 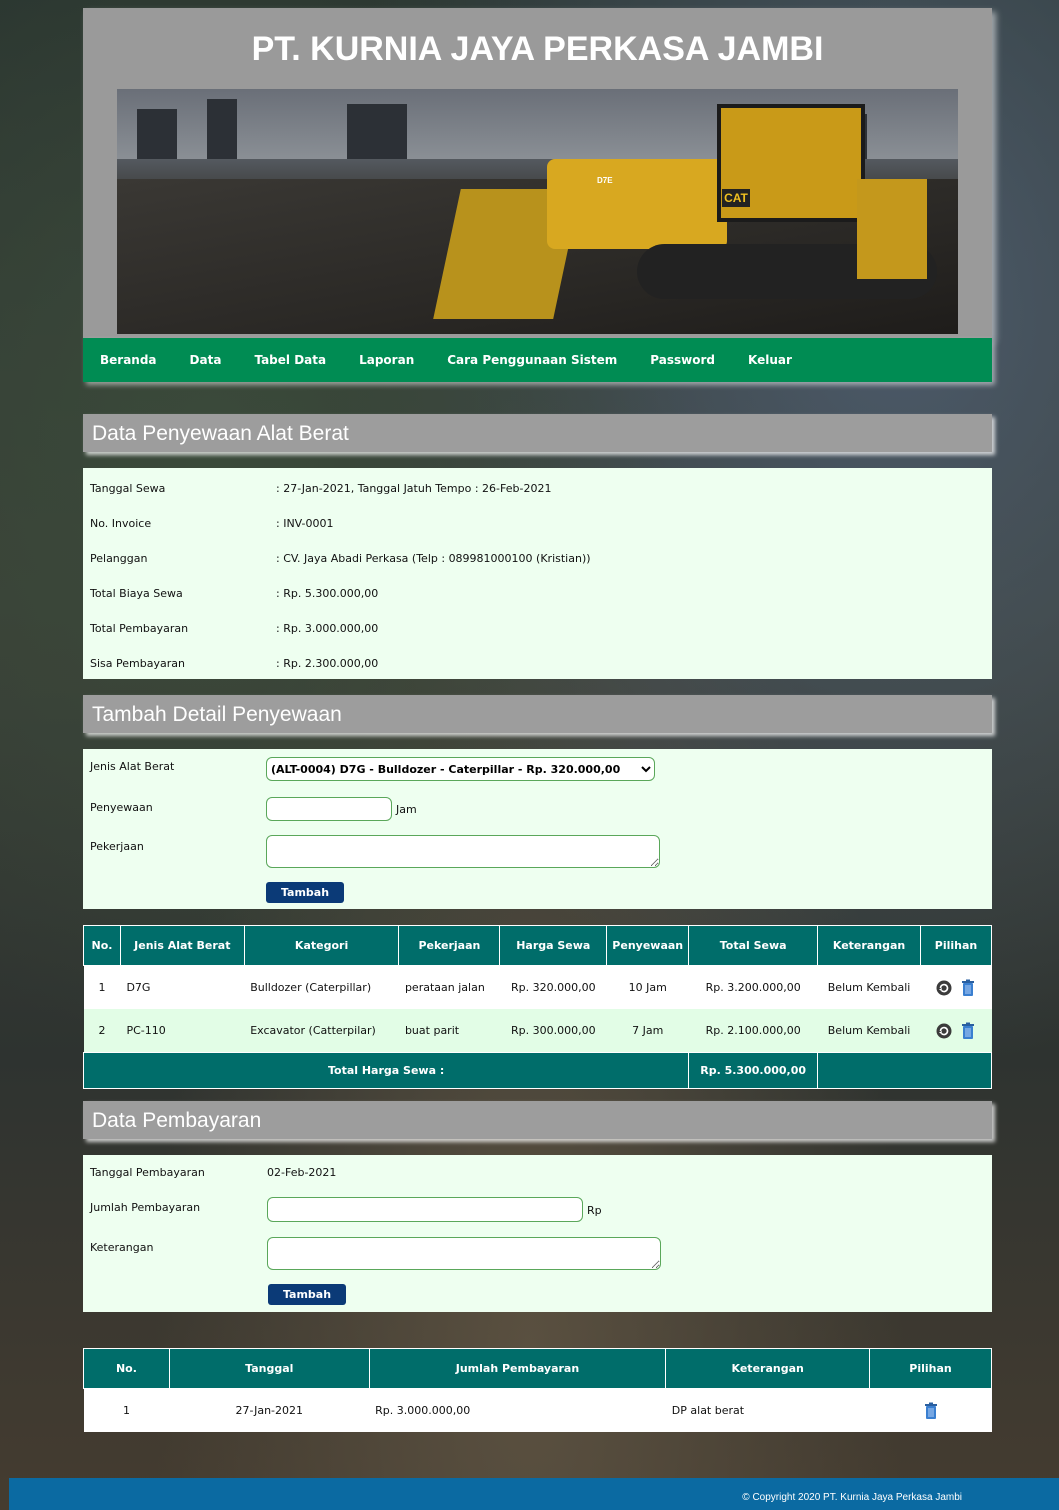 What do you see at coordinates (327, 593) in the screenshot?
I see `info-value: : Rp. 5.300.000,00` at bounding box center [327, 593].